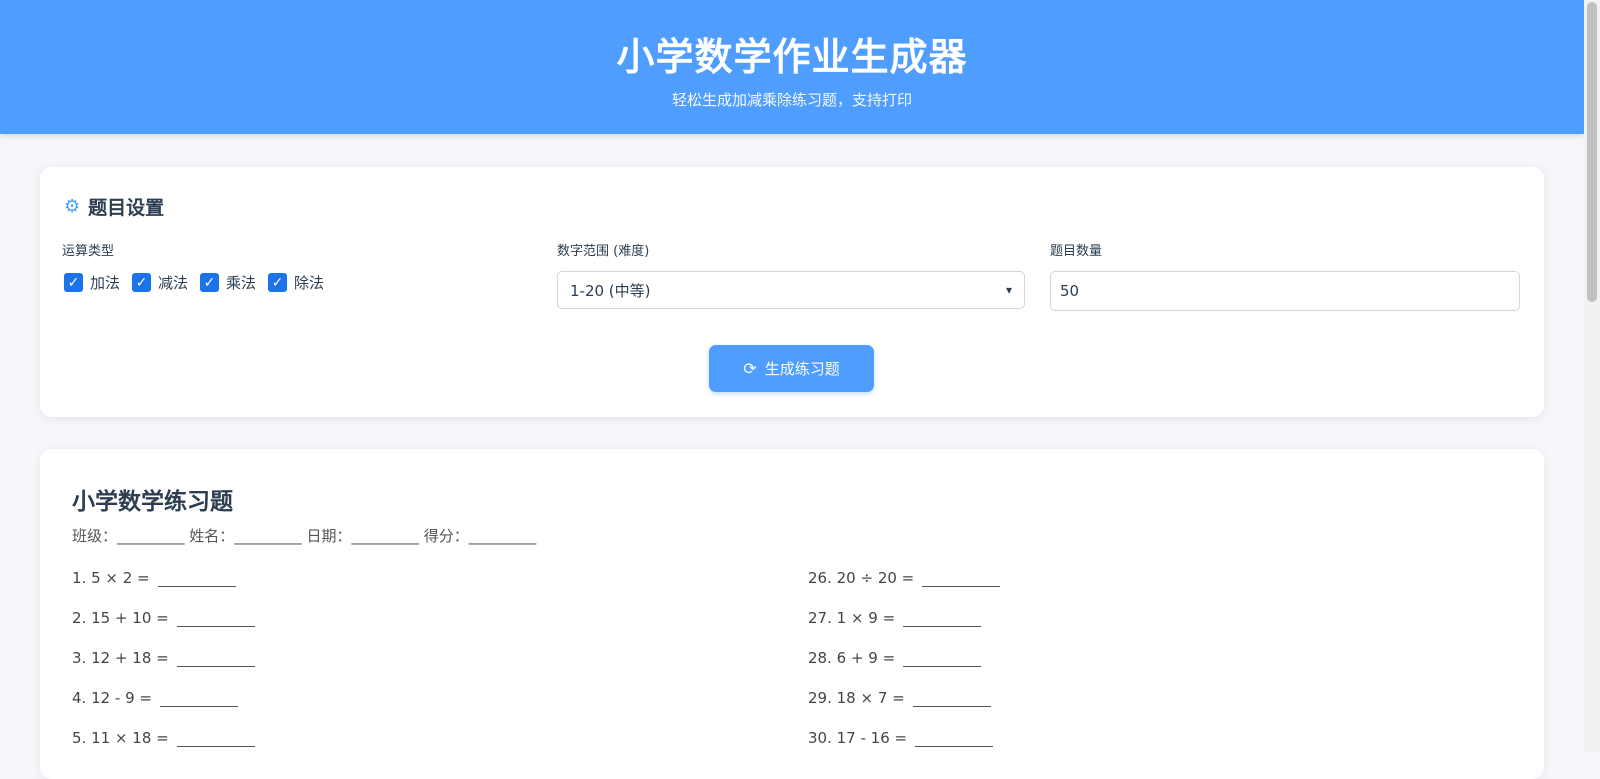  Describe the element at coordinates (750, 368) in the screenshot. I see `refresh-icon: ⟳` at that location.